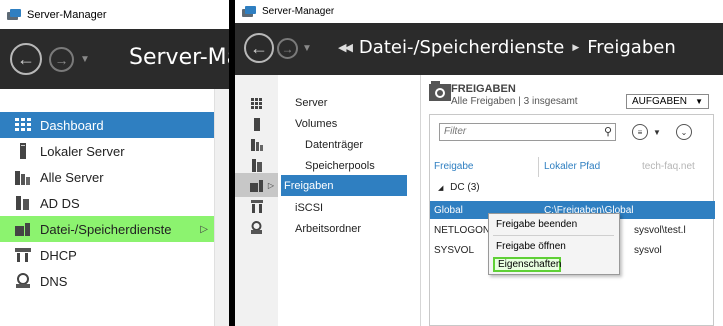 The width and height of the screenshot is (723, 326). Describe the element at coordinates (668, 166) in the screenshot. I see `watermark: tech-faq.net` at that location.